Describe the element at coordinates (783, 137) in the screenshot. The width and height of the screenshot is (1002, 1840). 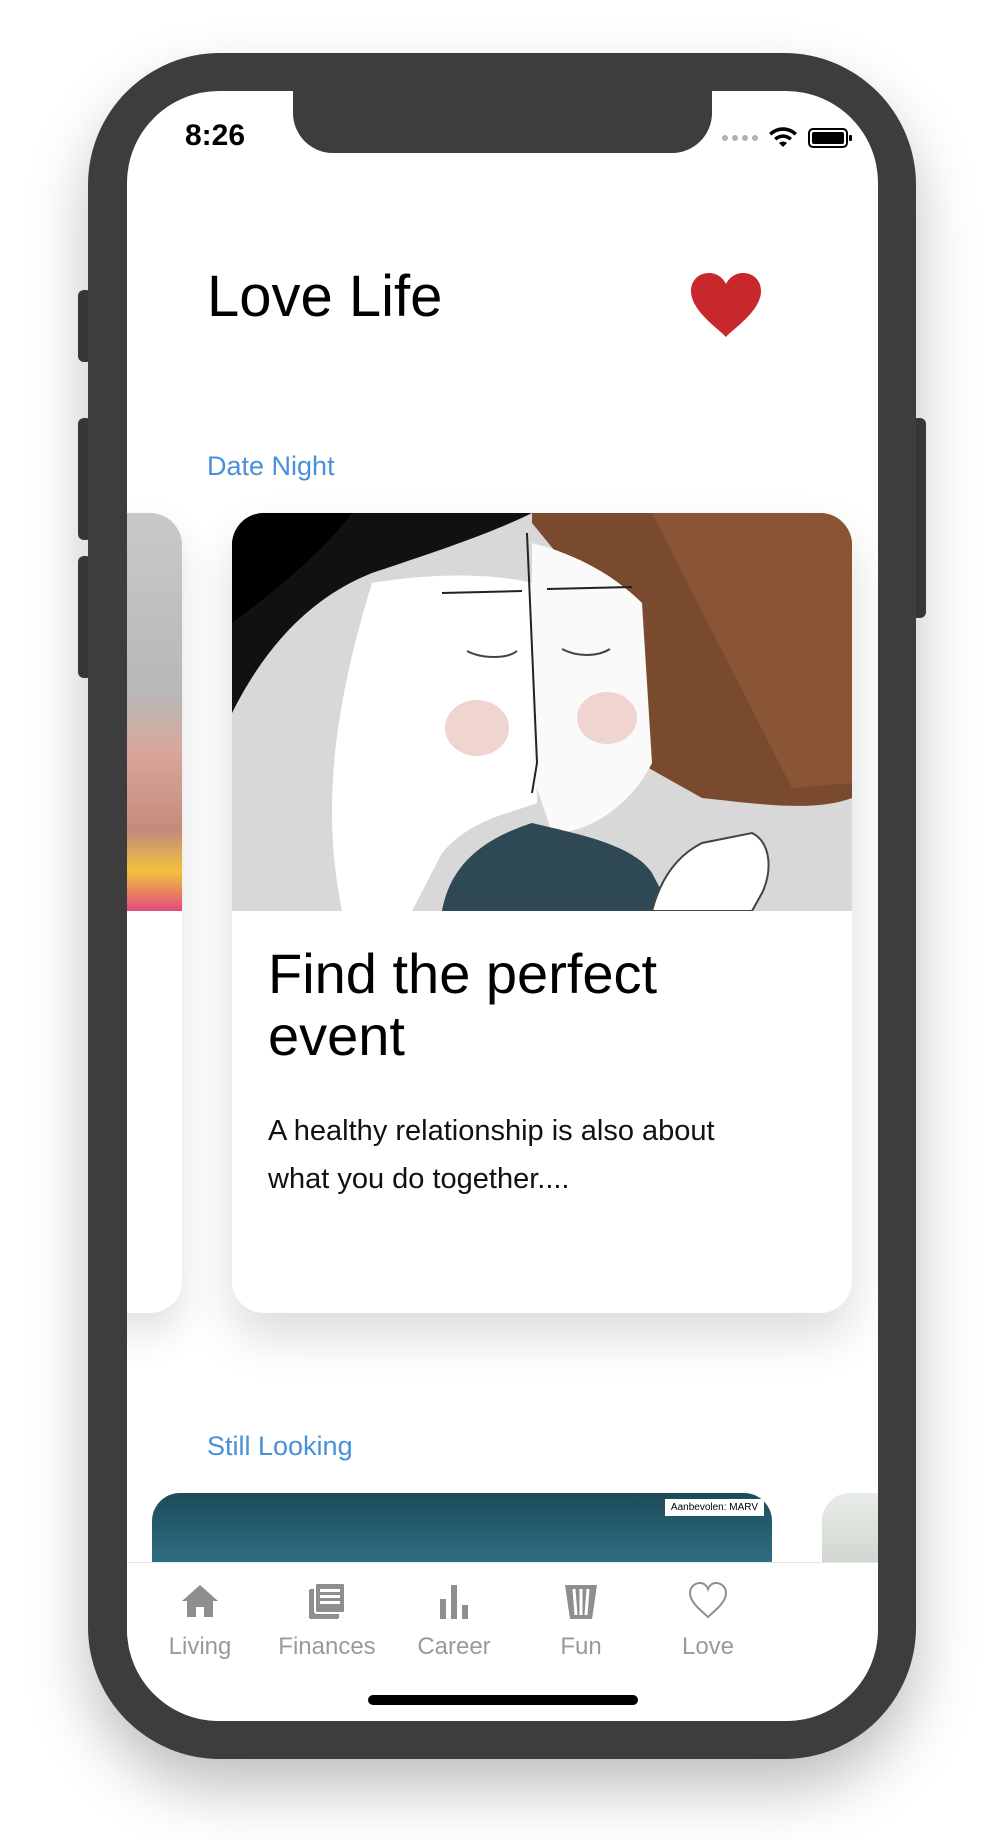
I see `wifi-icon` at that location.